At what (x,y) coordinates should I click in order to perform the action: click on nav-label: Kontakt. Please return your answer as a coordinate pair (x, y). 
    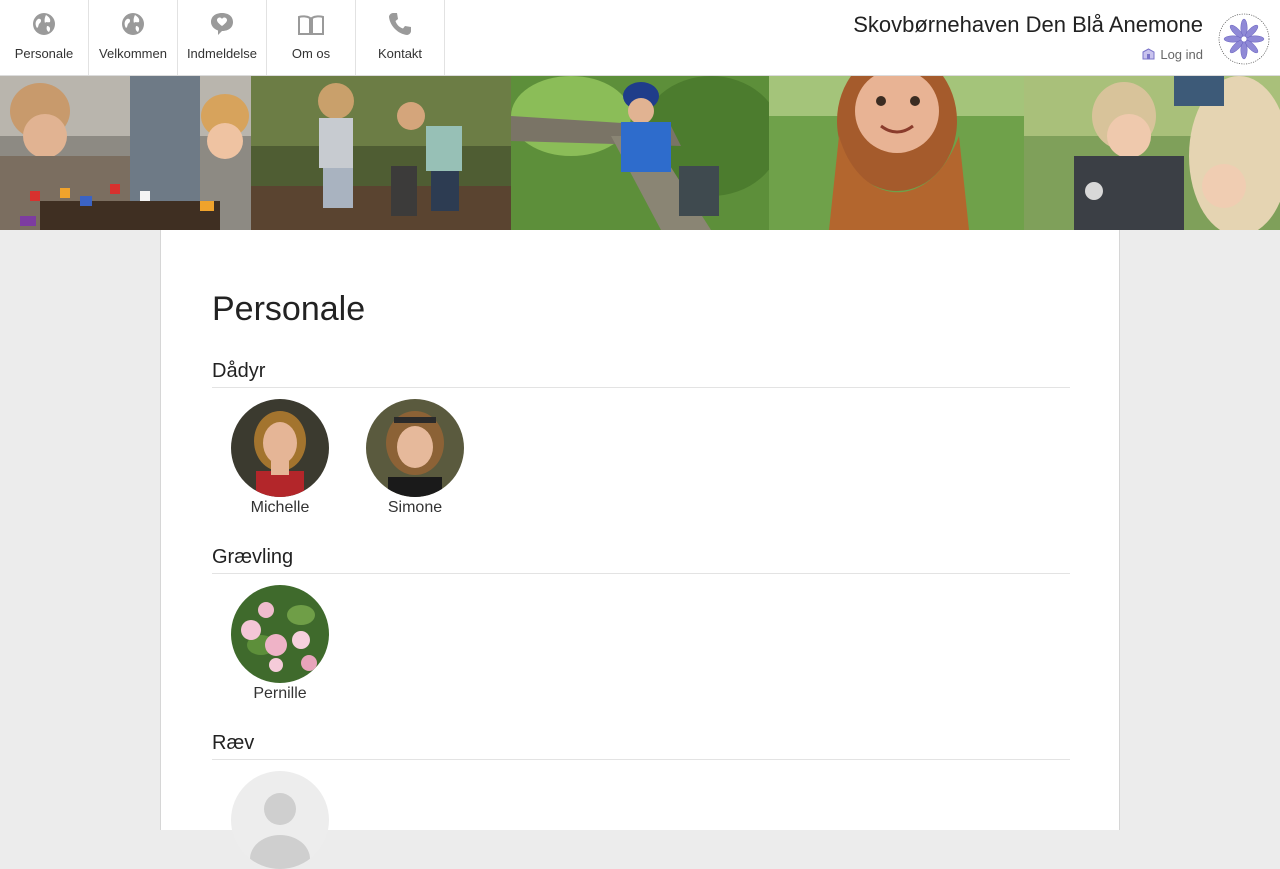
    Looking at the image, I should click on (400, 53).